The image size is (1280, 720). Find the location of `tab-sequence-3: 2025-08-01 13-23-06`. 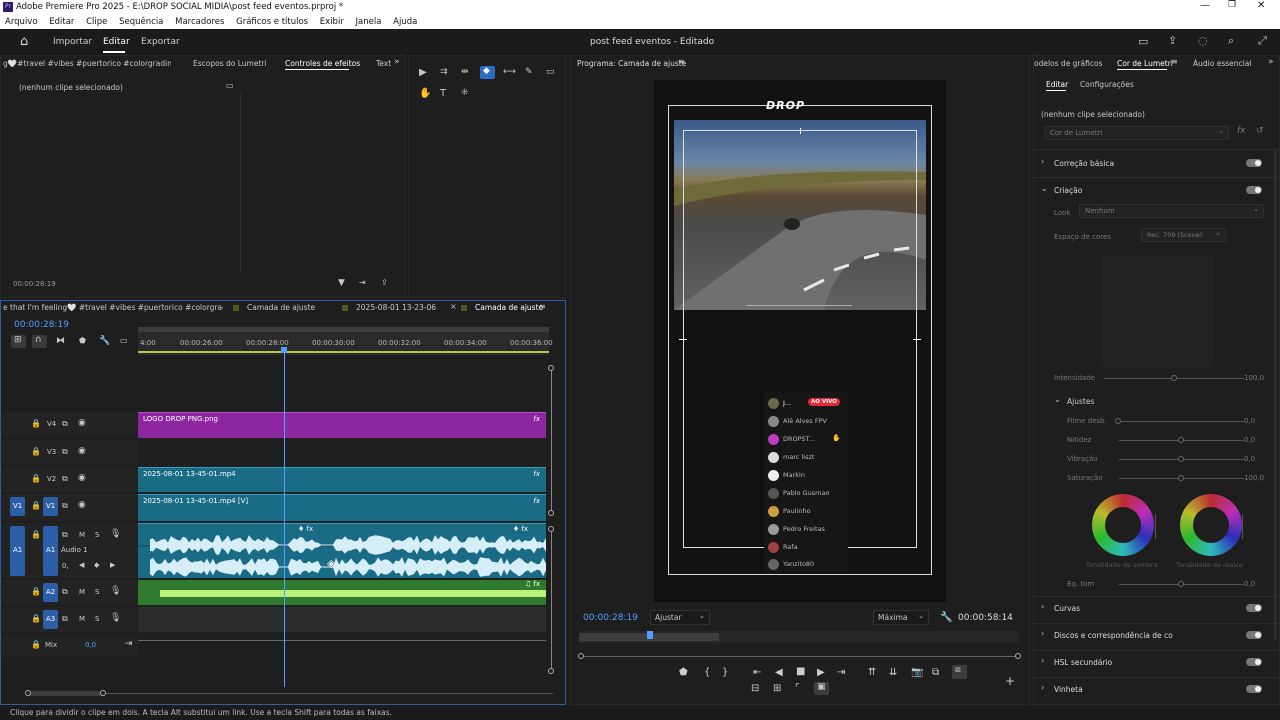

tab-sequence-3: 2025-08-01 13-23-06 is located at coordinates (396, 307).